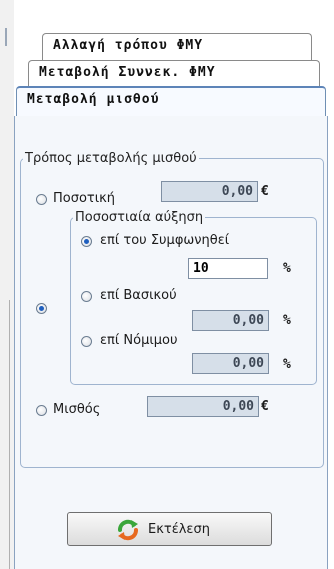 Image resolution: width=334 pixels, height=569 pixels. Describe the element at coordinates (165, 240) in the screenshot. I see `on-agreed-label: επί του Συμφωνηθεί` at that location.